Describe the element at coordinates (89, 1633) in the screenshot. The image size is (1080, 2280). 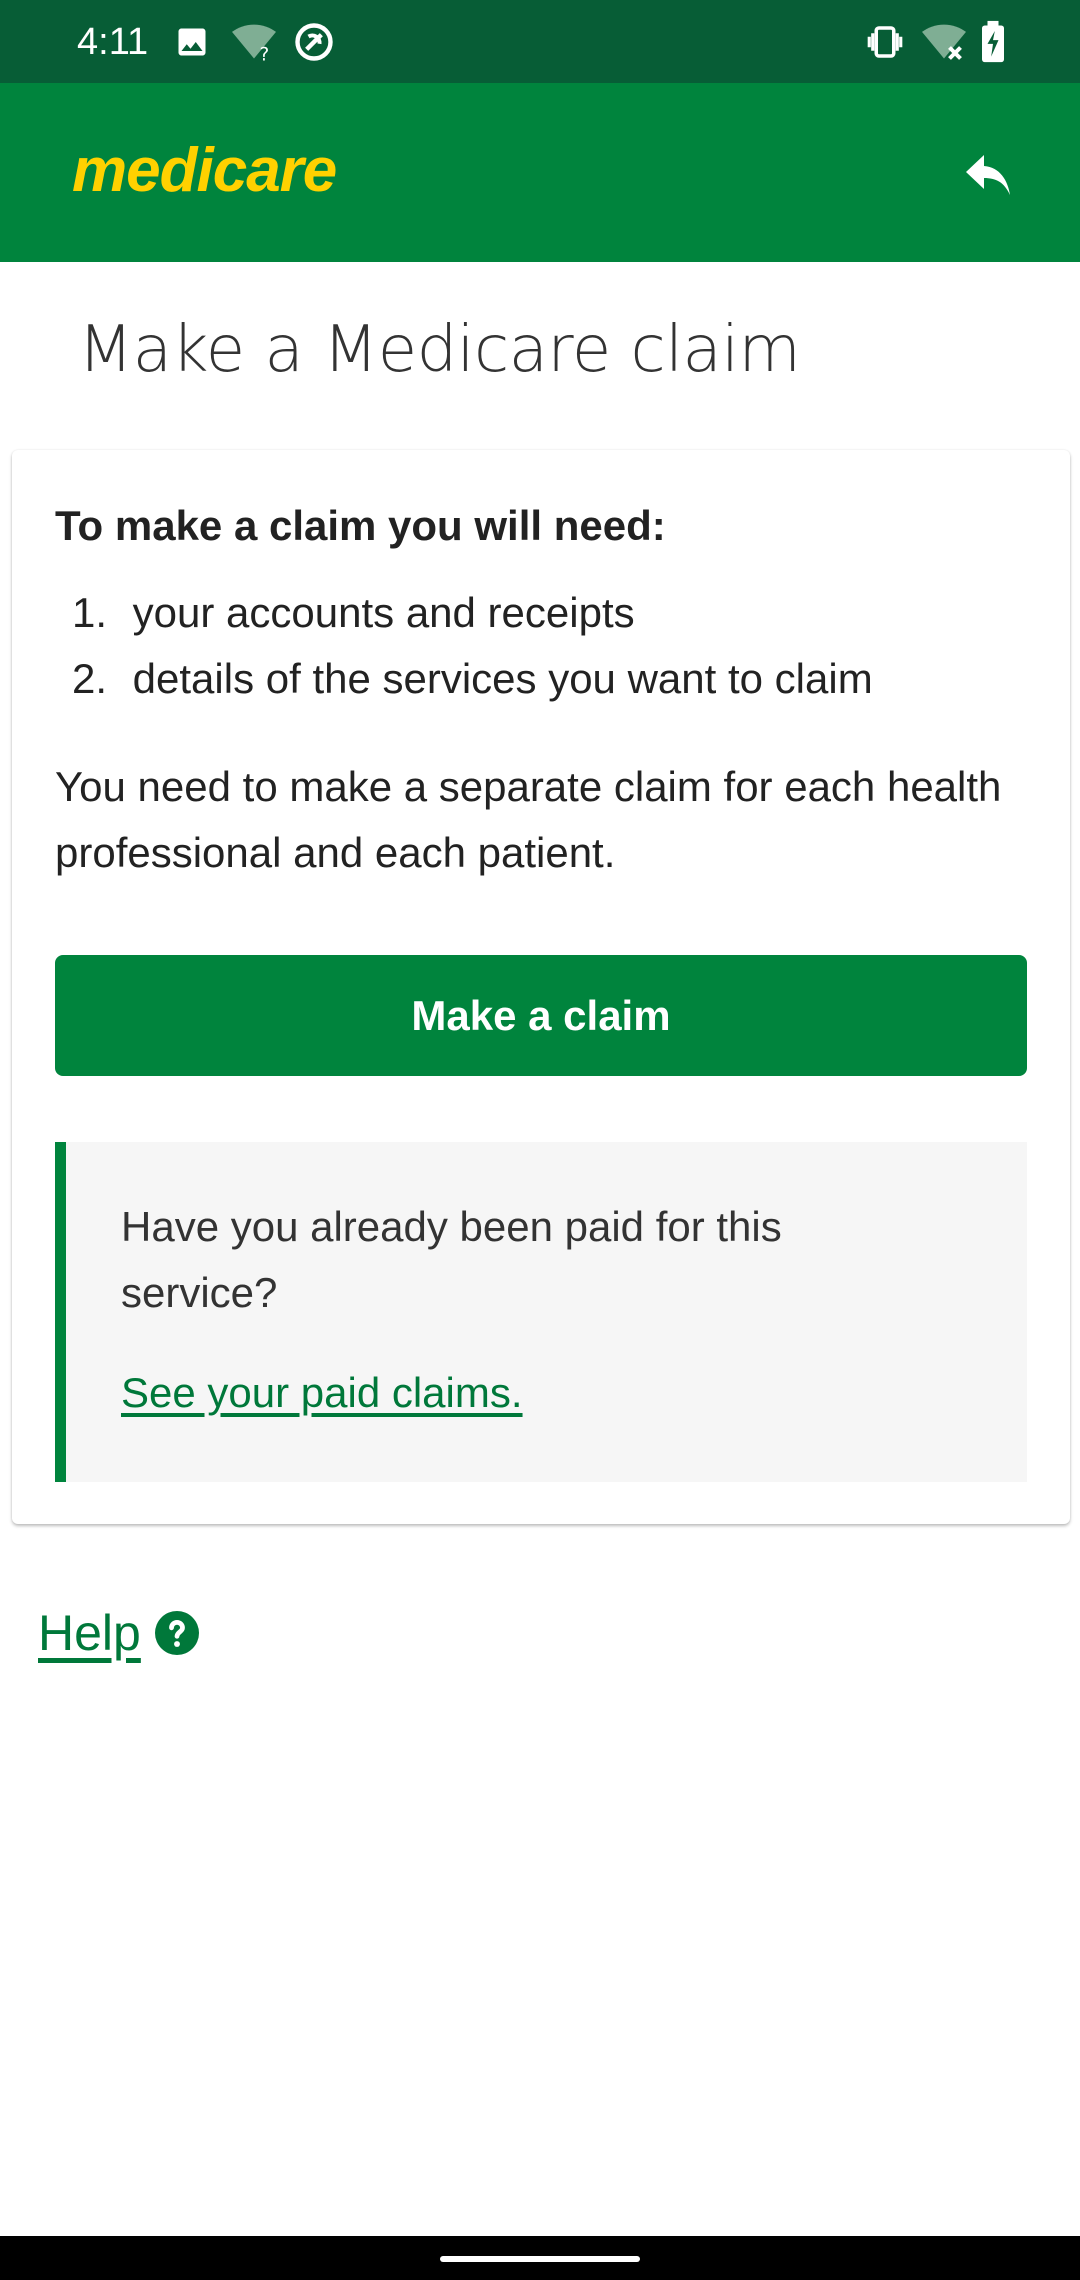
I see `help-label: Help` at that location.